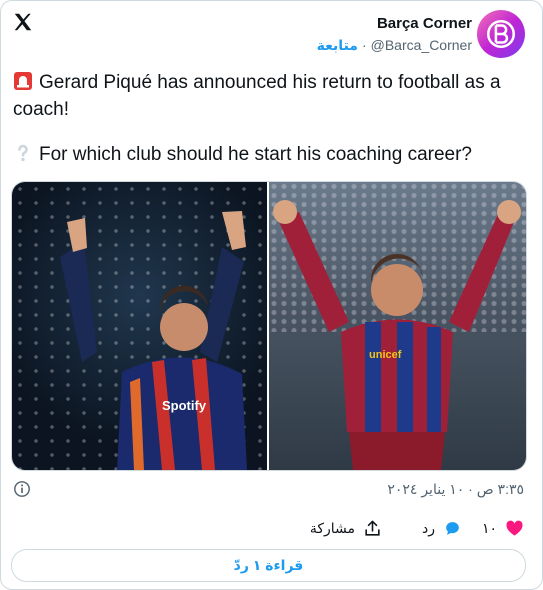 Image resolution: width=543 pixels, height=590 pixels. I want to click on share-upload-icon, so click(372, 528).